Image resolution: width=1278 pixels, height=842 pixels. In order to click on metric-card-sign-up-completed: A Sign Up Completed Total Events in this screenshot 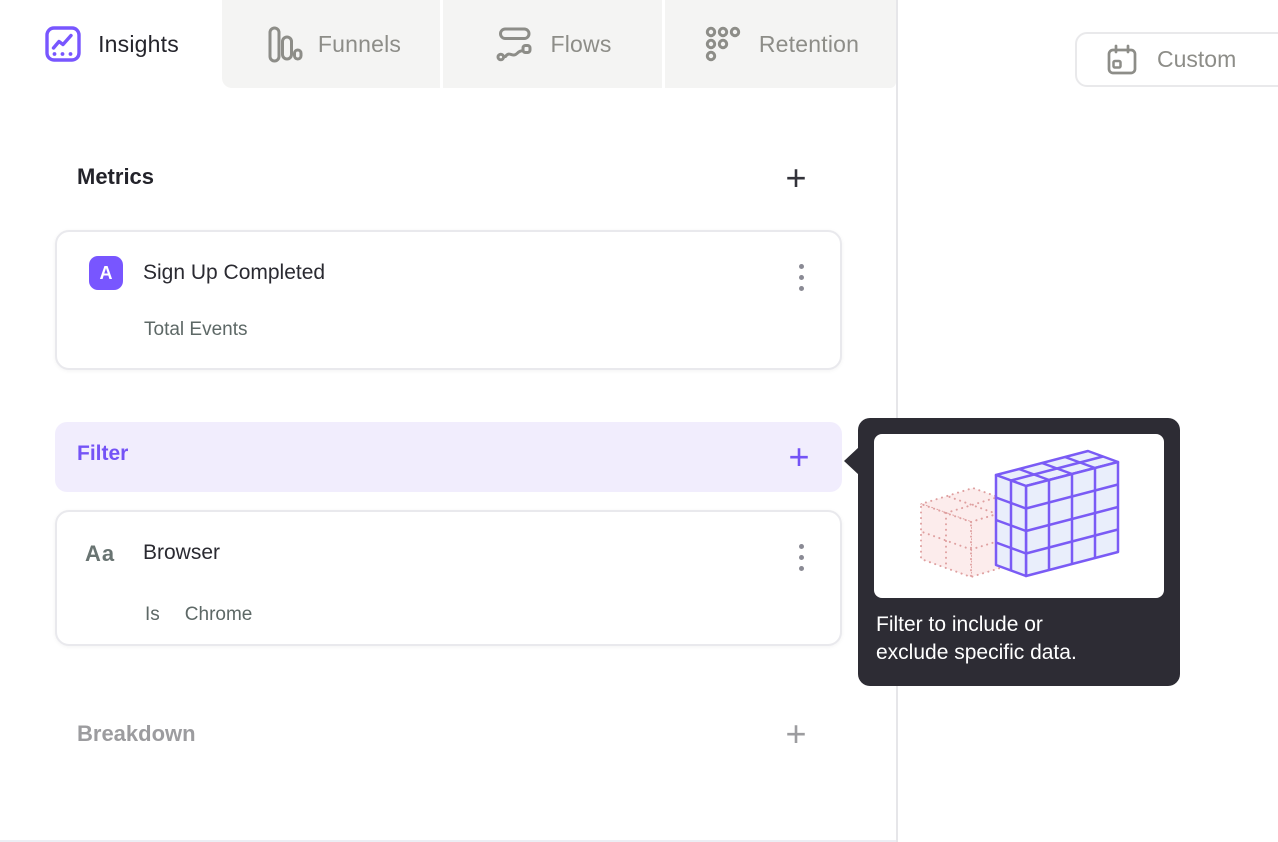, I will do `click(448, 300)`.